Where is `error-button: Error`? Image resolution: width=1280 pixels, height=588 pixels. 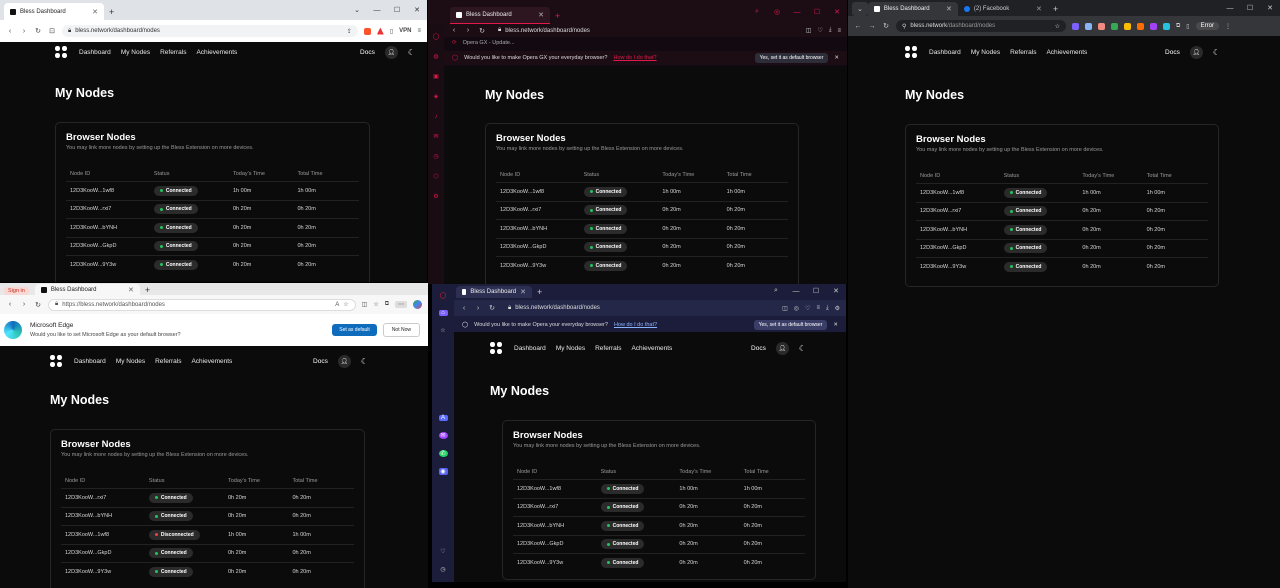
error-button: Error is located at coordinates (1207, 26).